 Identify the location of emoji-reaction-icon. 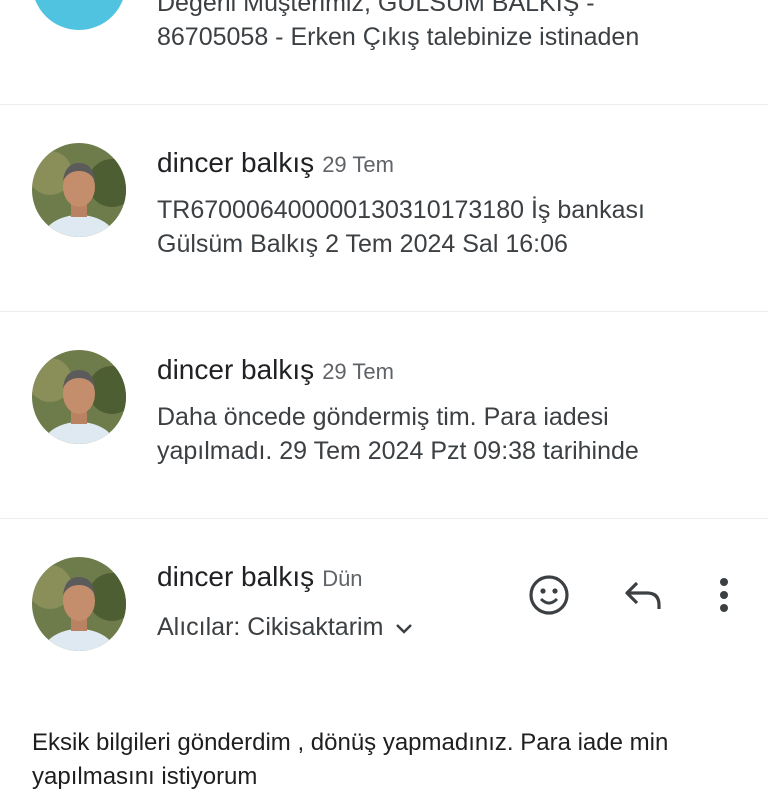
(549, 597).